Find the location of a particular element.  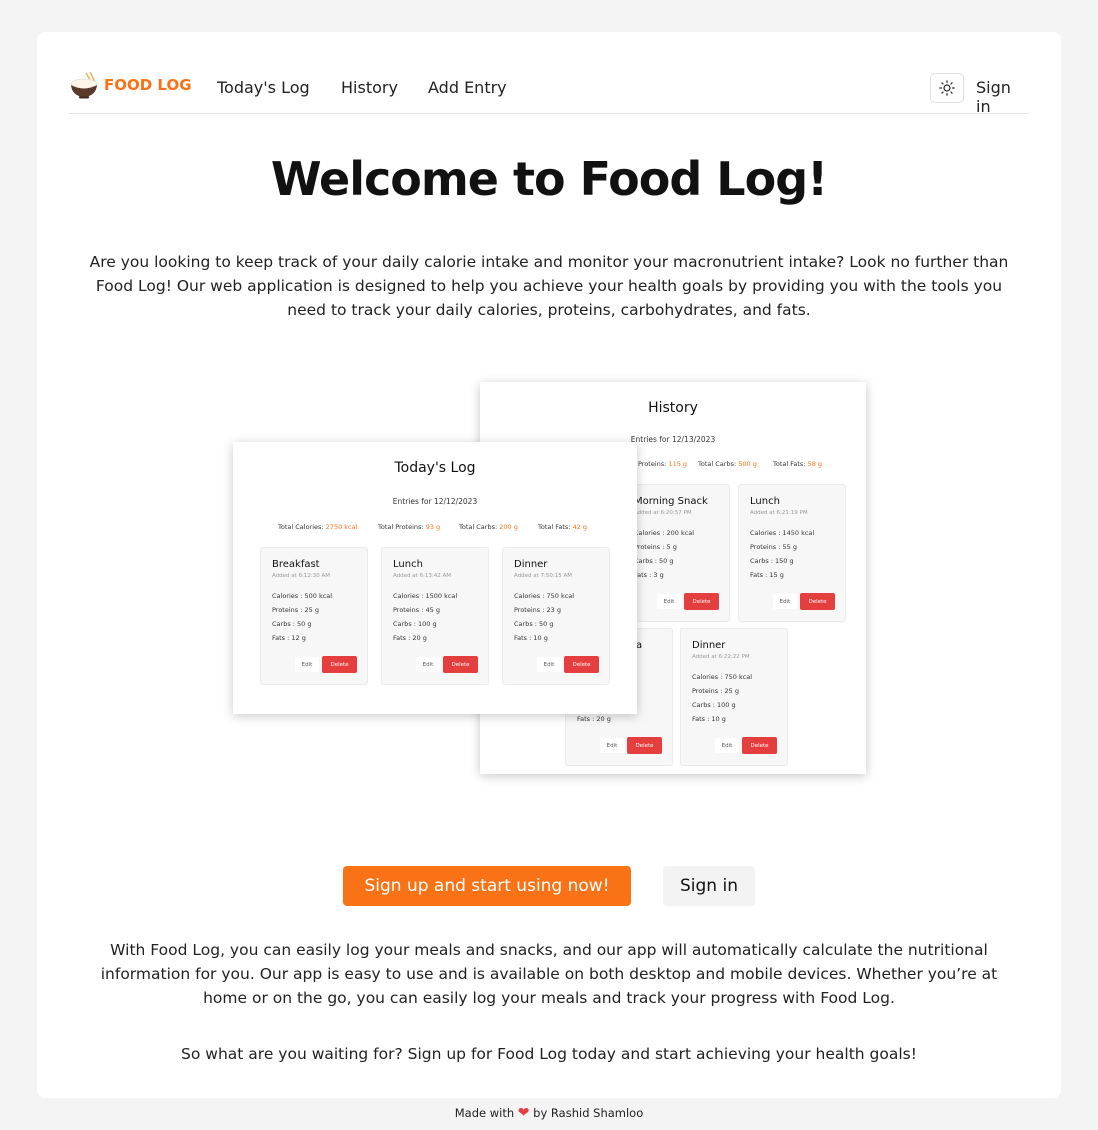

heart-icon: ❤ is located at coordinates (523, 1113).